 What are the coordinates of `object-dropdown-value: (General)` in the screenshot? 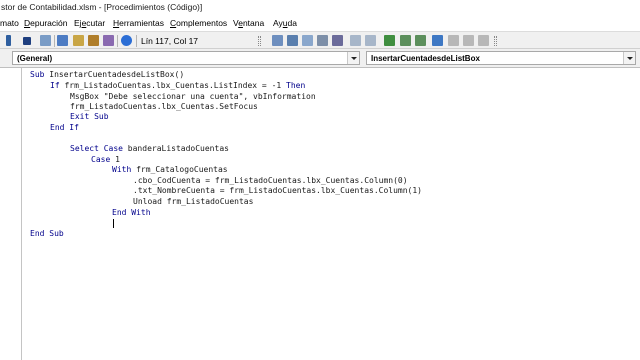 It's located at (35, 58).